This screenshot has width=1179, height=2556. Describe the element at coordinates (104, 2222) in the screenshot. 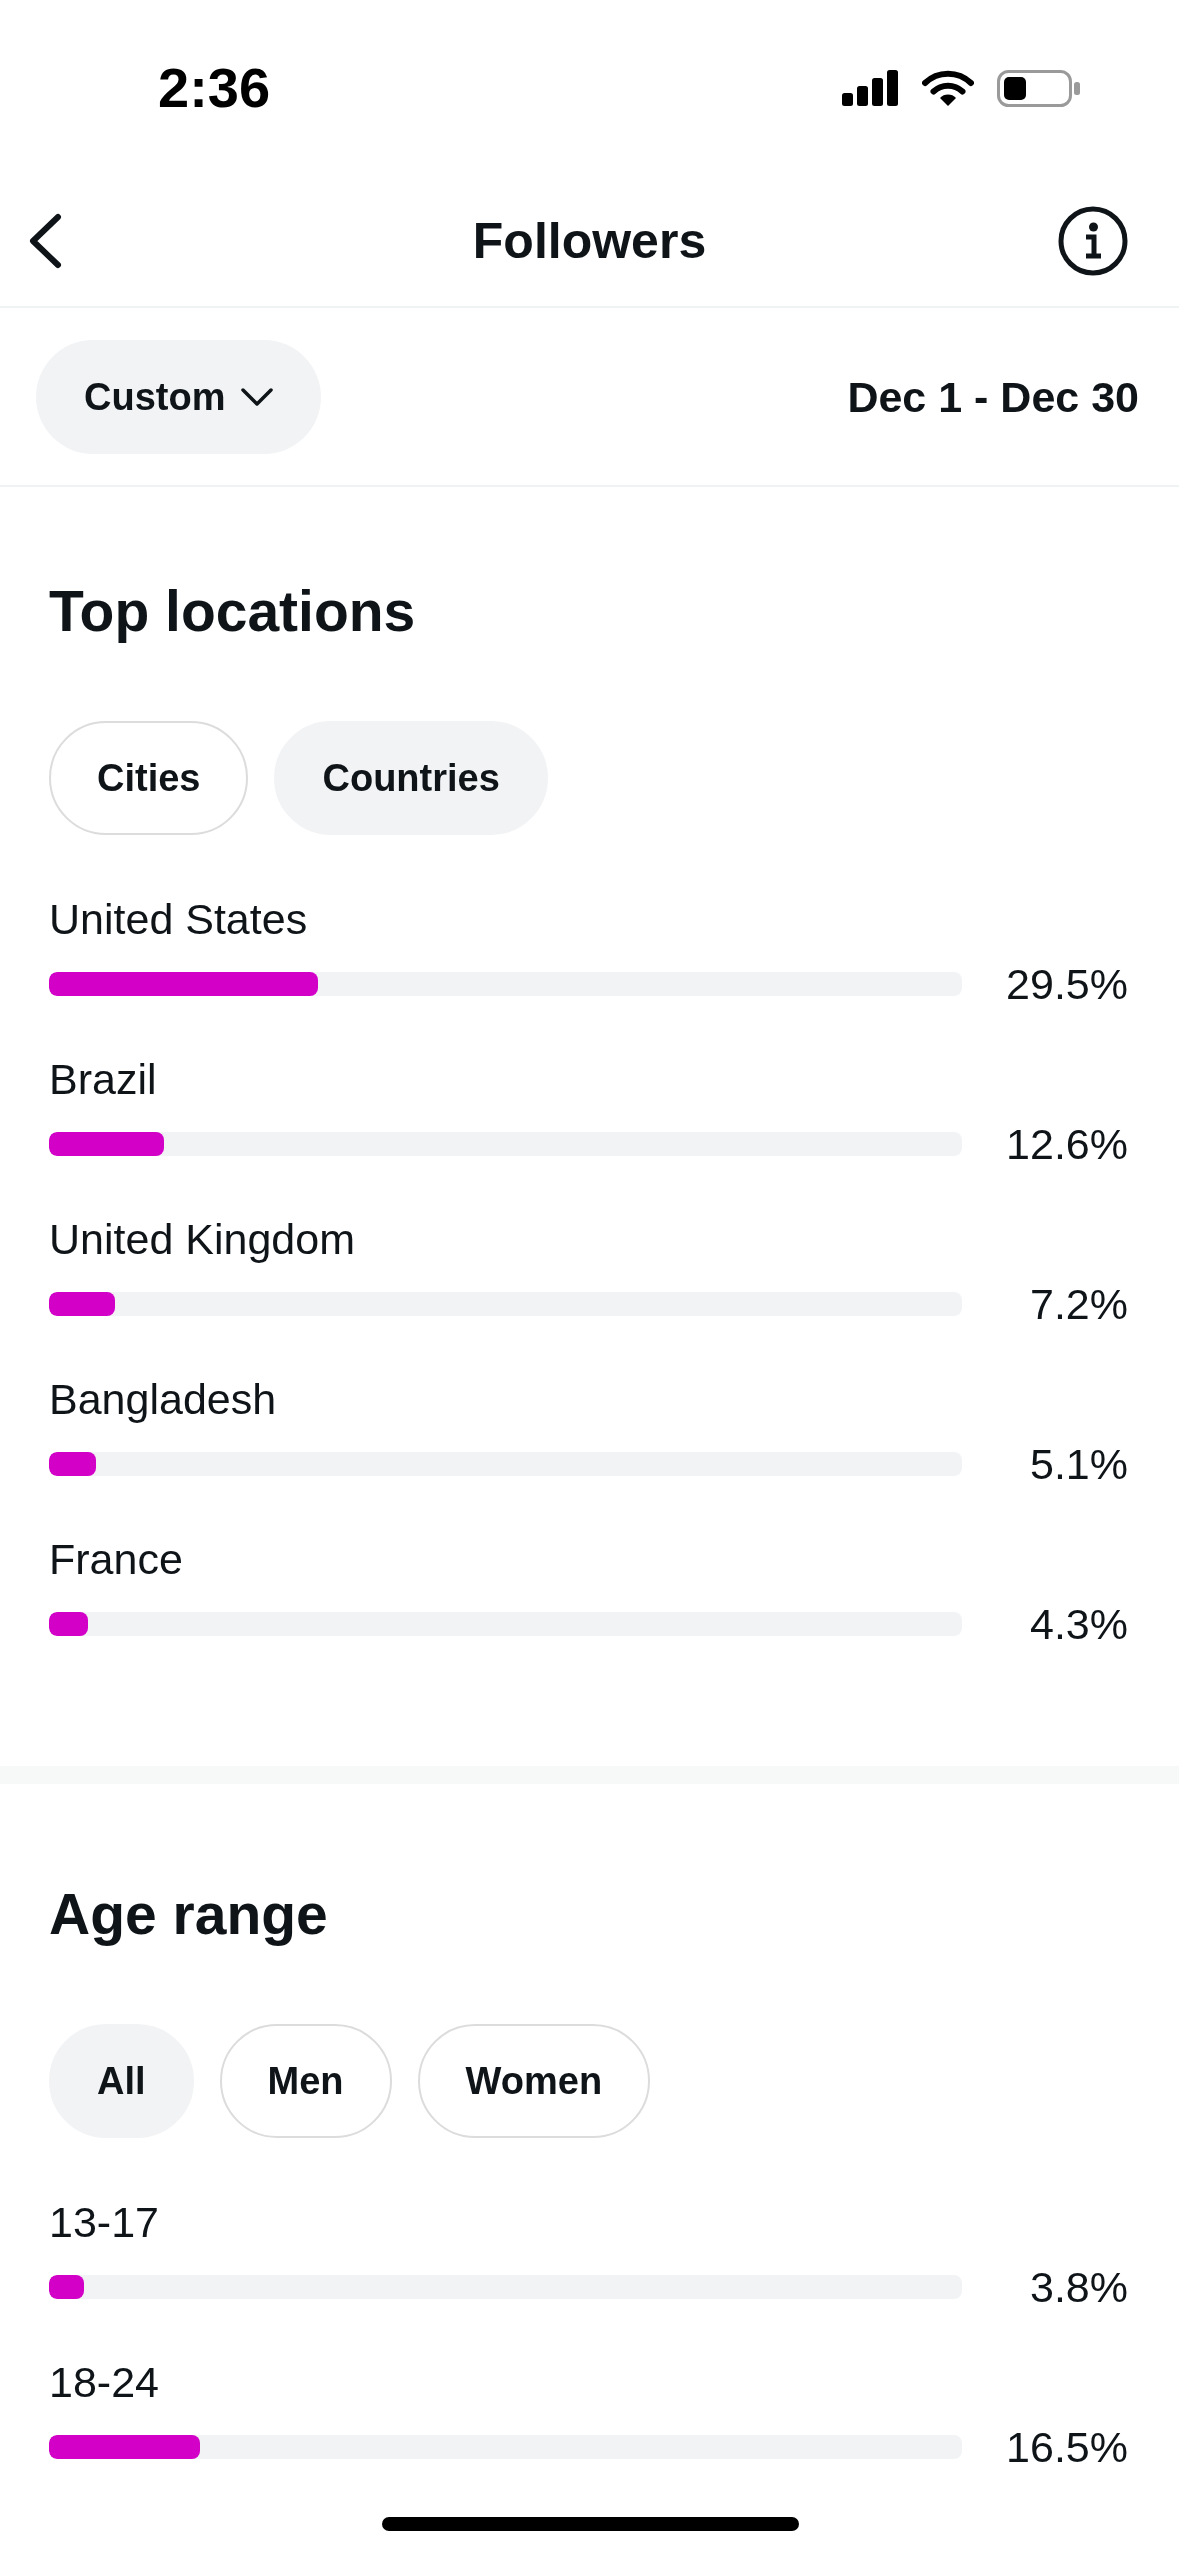

I see `row-label: 13-17` at that location.